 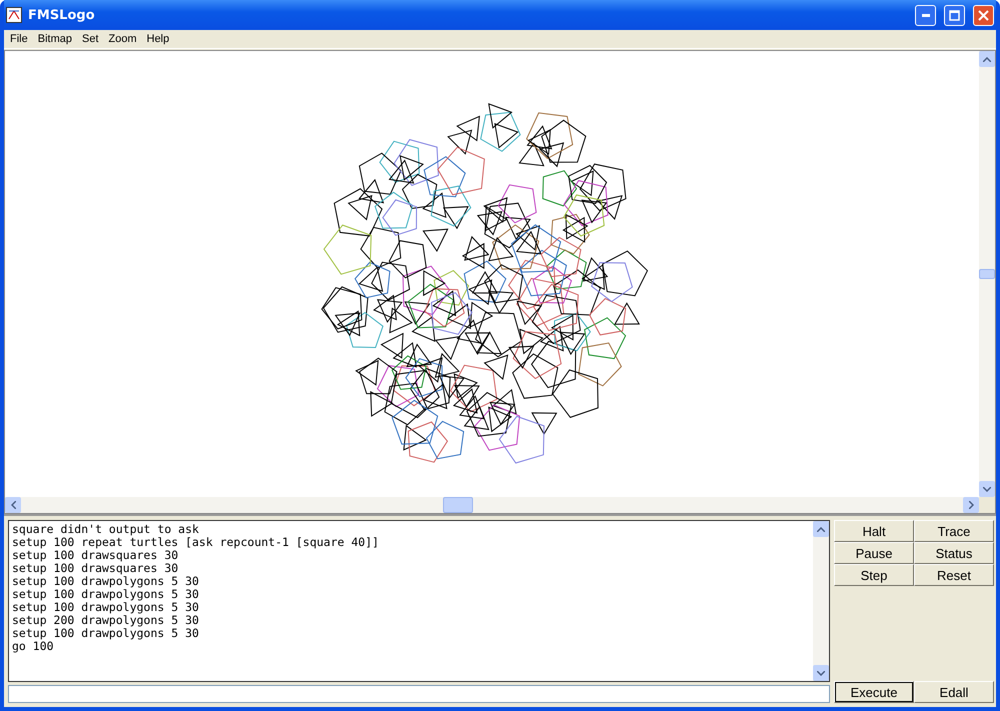 I want to click on control-button: Reset, so click(x=954, y=575).